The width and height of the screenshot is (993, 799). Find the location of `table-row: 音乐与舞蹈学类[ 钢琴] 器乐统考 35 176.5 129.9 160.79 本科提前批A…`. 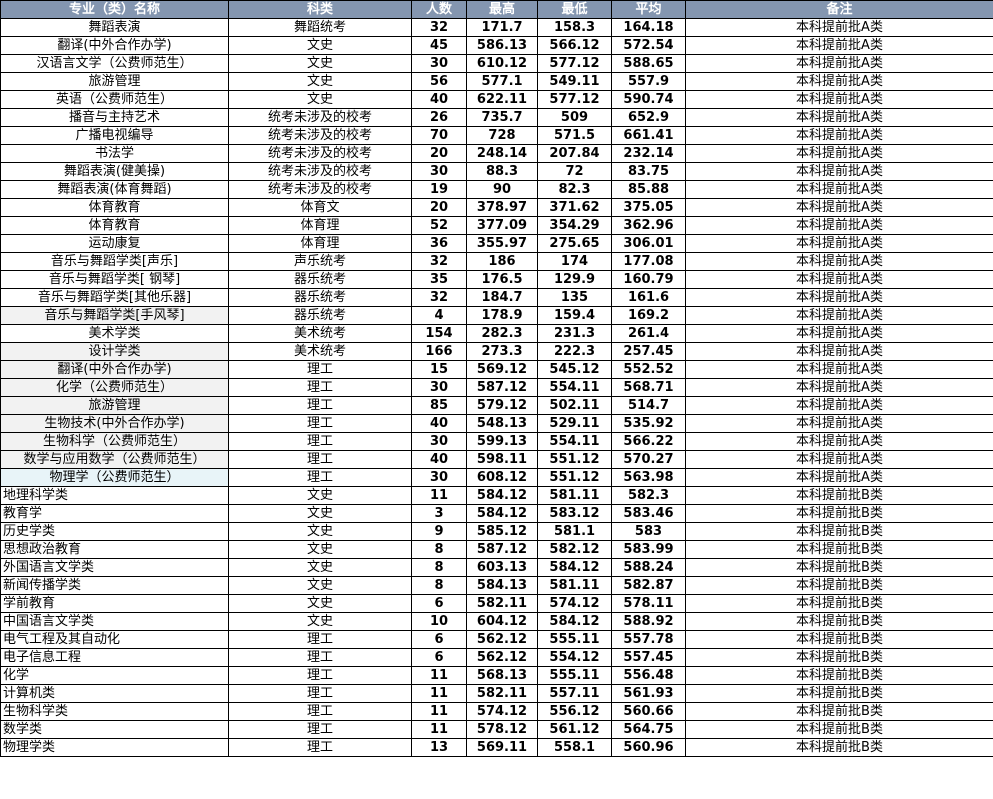

table-row: 音乐与舞蹈学类[ 钢琴] 器乐统考 35 176.5 129.9 160.79 本科提前批A… is located at coordinates (496, 279).